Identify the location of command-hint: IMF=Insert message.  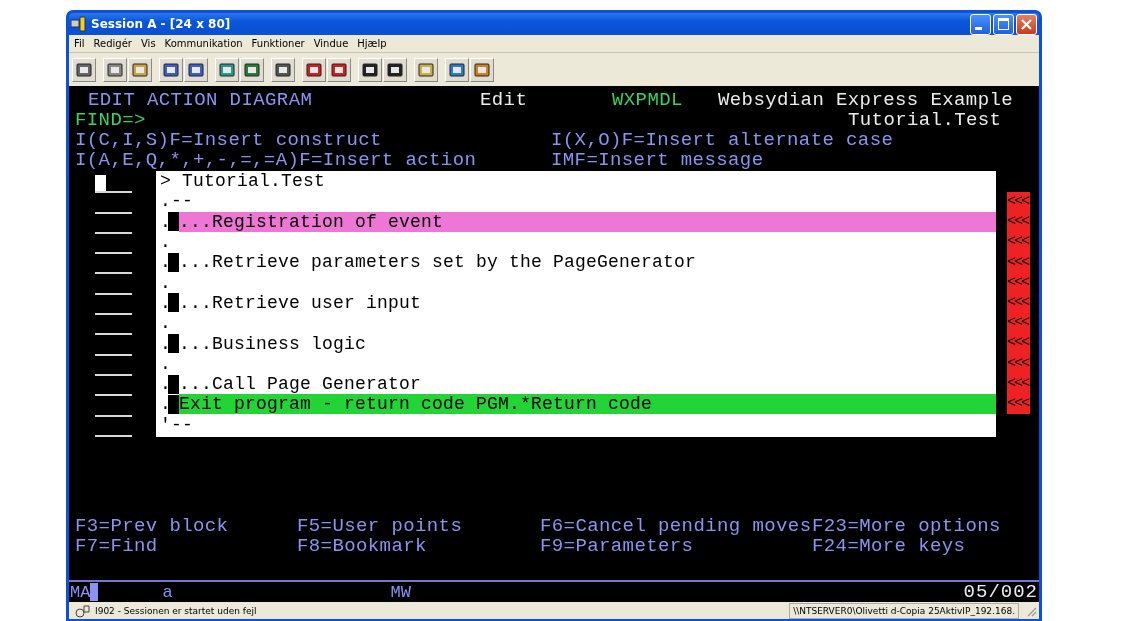
(658, 160).